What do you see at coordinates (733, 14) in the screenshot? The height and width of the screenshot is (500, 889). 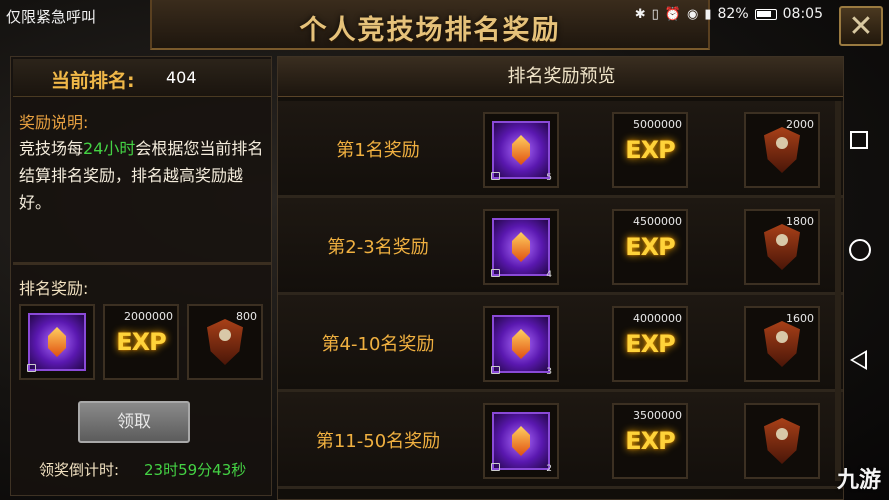 I see `battery-percent: 82%` at bounding box center [733, 14].